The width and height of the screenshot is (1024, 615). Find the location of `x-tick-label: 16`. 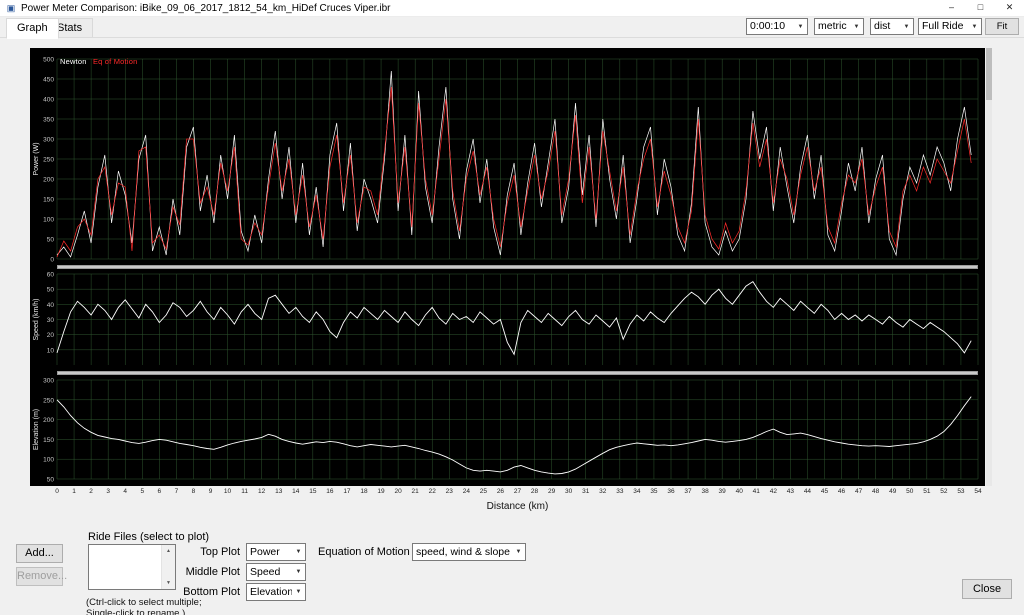

x-tick-label: 16 is located at coordinates (330, 491).